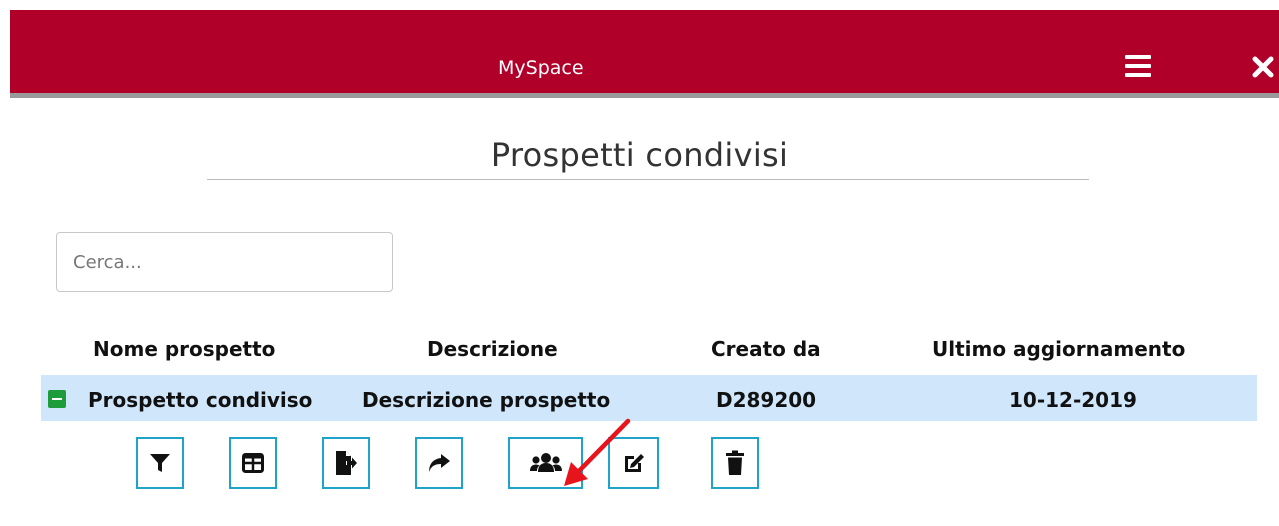 This screenshot has height=526, width=1279. Describe the element at coordinates (1263, 67) in the screenshot. I see `close-icon` at that location.